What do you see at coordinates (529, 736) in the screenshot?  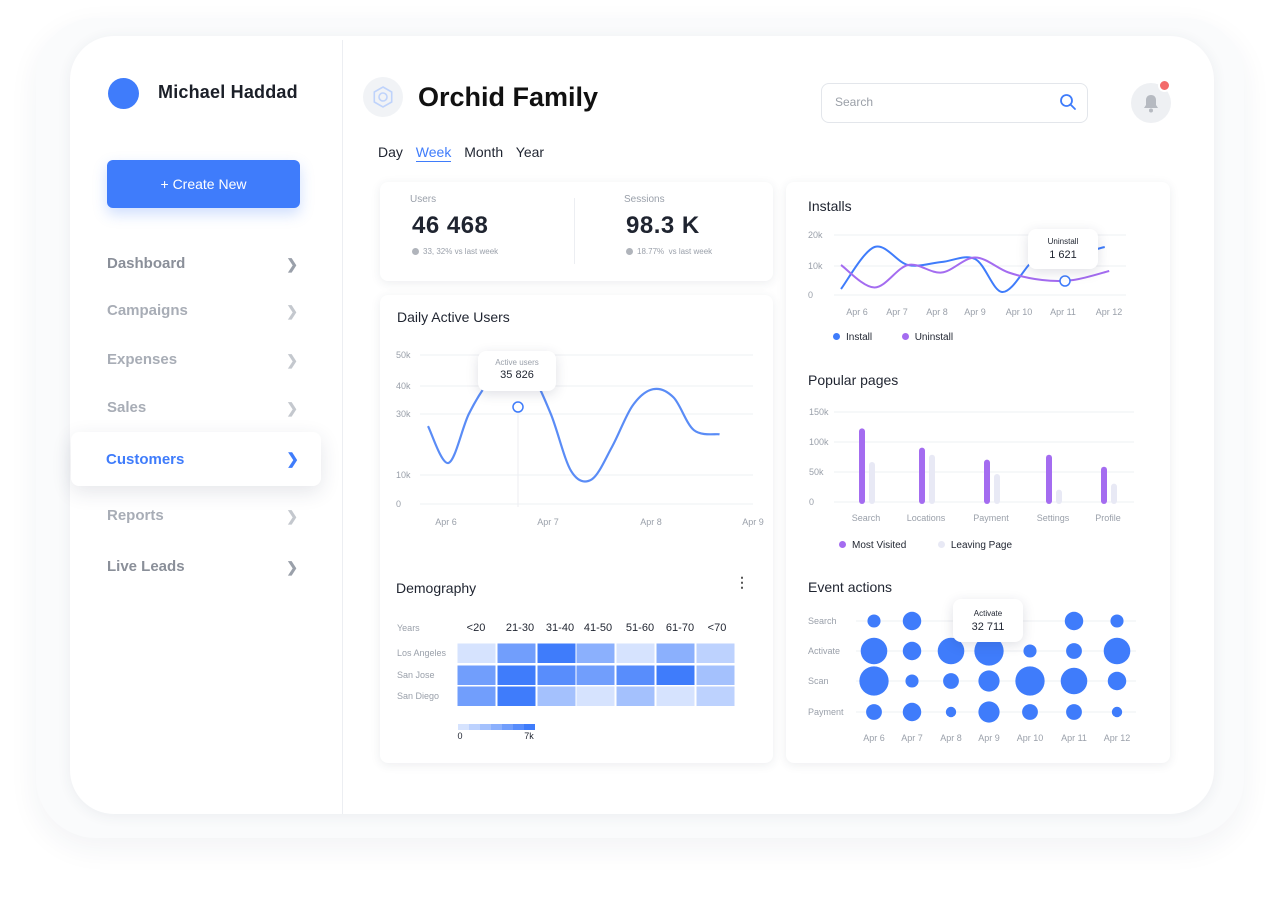 I see `heatmap-scale-max: 7k` at bounding box center [529, 736].